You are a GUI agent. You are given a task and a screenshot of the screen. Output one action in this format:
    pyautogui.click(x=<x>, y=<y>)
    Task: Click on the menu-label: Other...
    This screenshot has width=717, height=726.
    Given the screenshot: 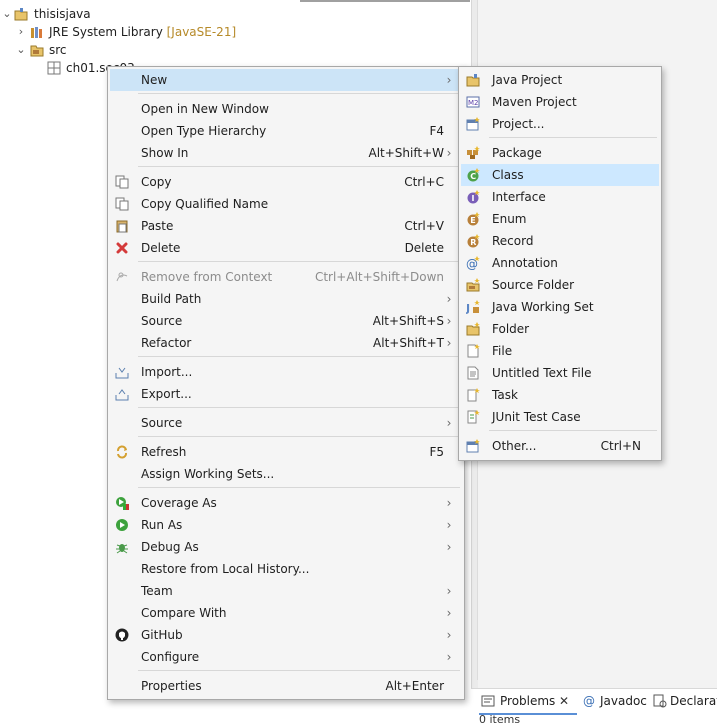 What is the action you would take?
    pyautogui.click(x=514, y=446)
    